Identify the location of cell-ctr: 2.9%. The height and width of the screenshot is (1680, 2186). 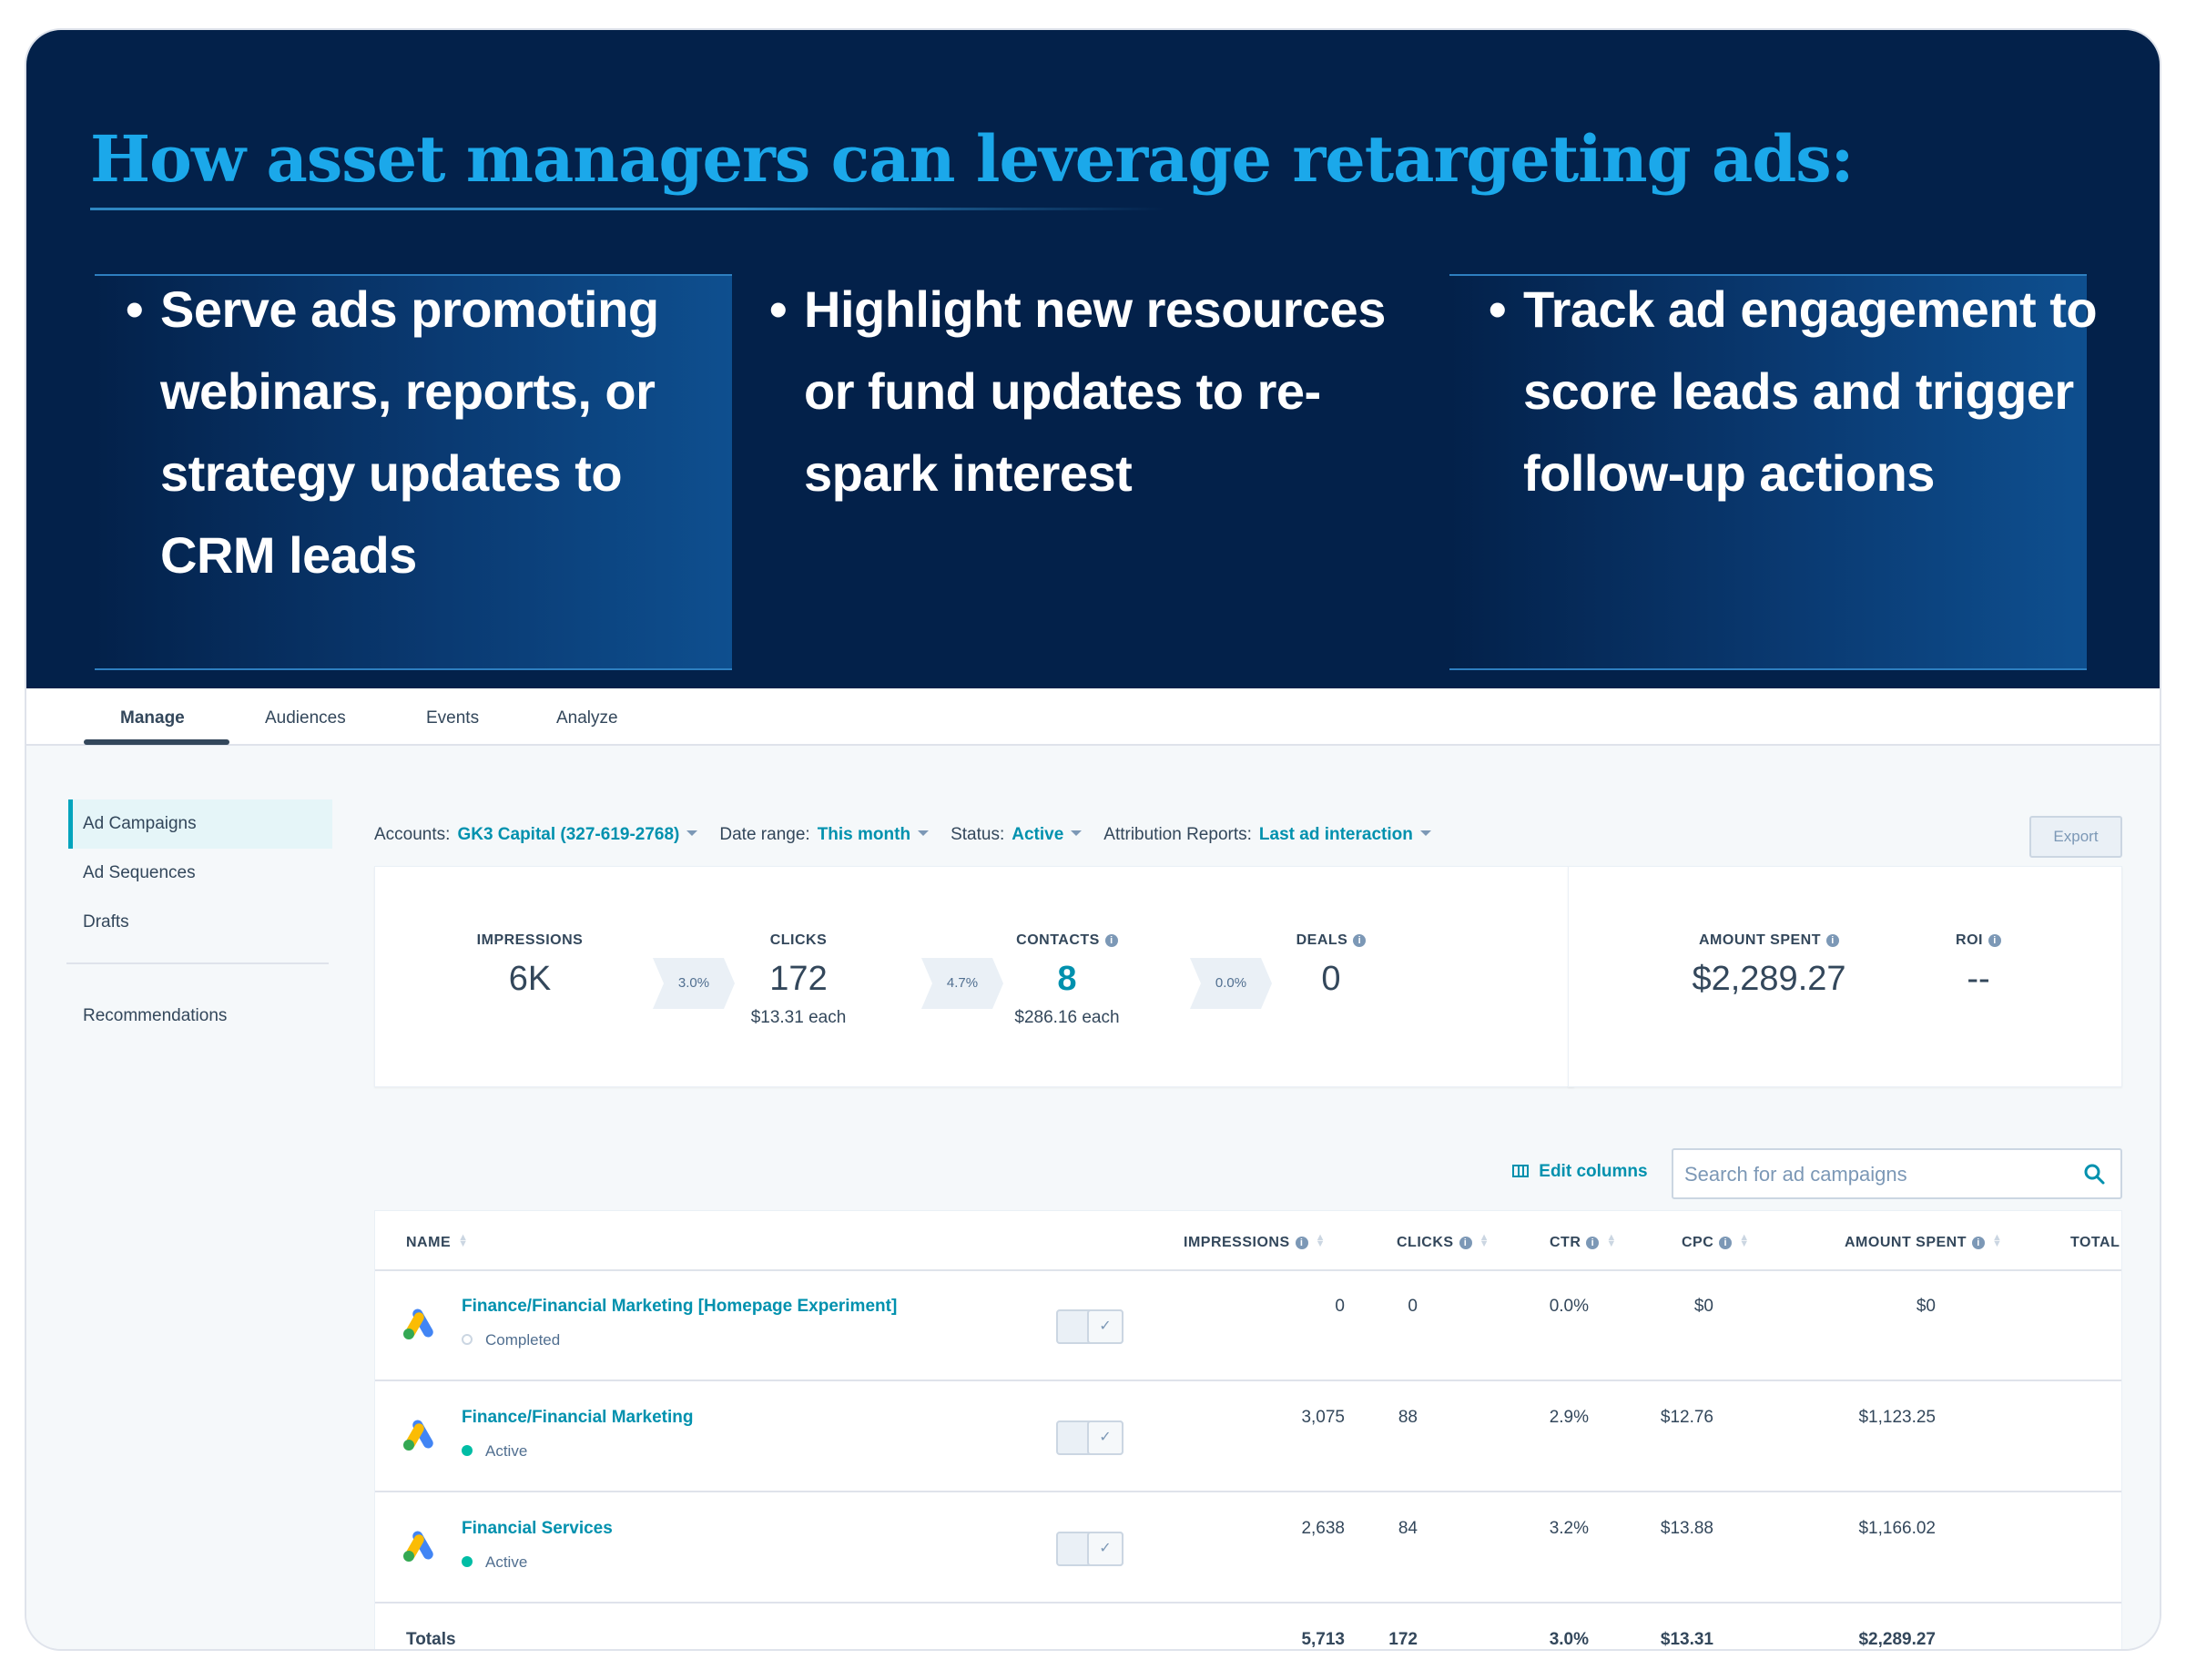
(1569, 1418).